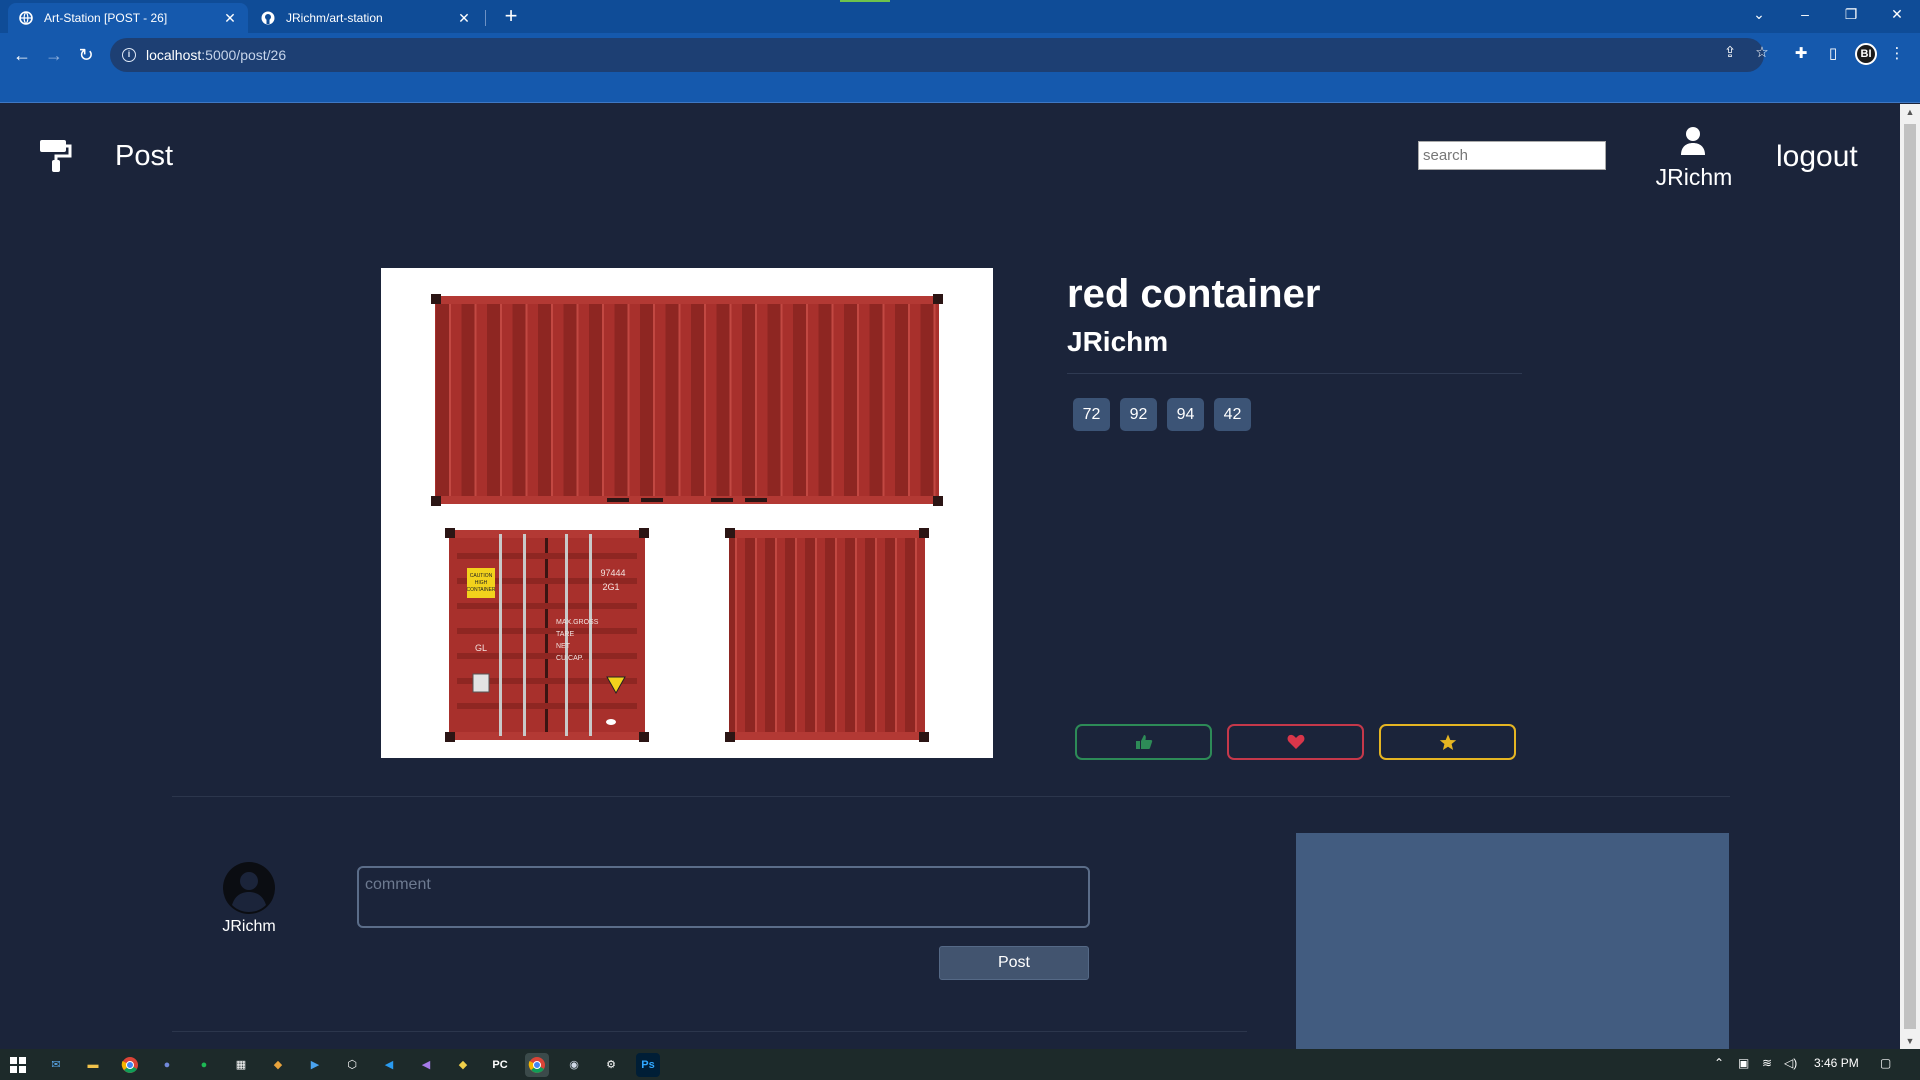  I want to click on star-button, so click(1447, 742).